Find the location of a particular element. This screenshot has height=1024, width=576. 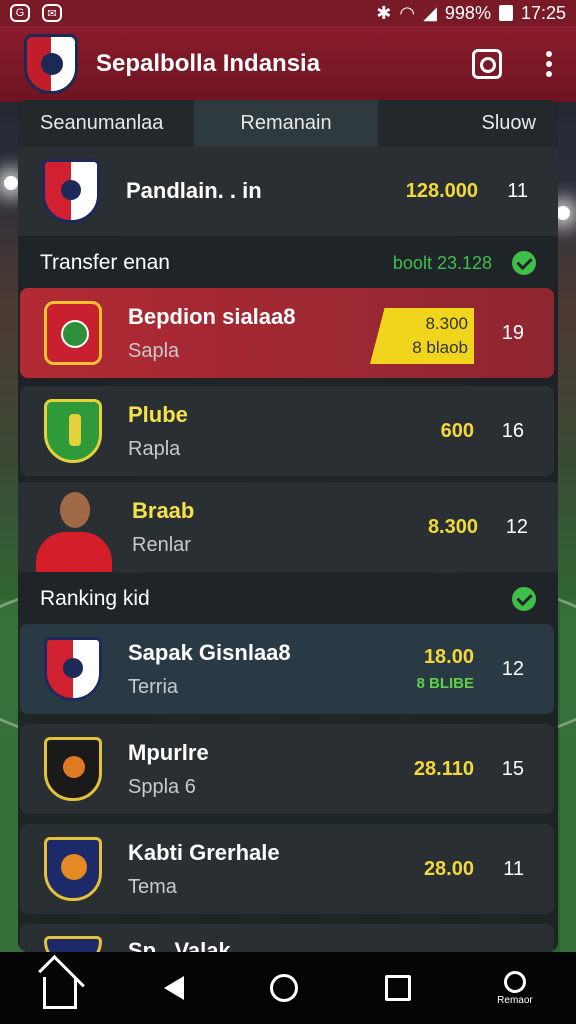

tab-remanain: Remanain is located at coordinates (286, 123).